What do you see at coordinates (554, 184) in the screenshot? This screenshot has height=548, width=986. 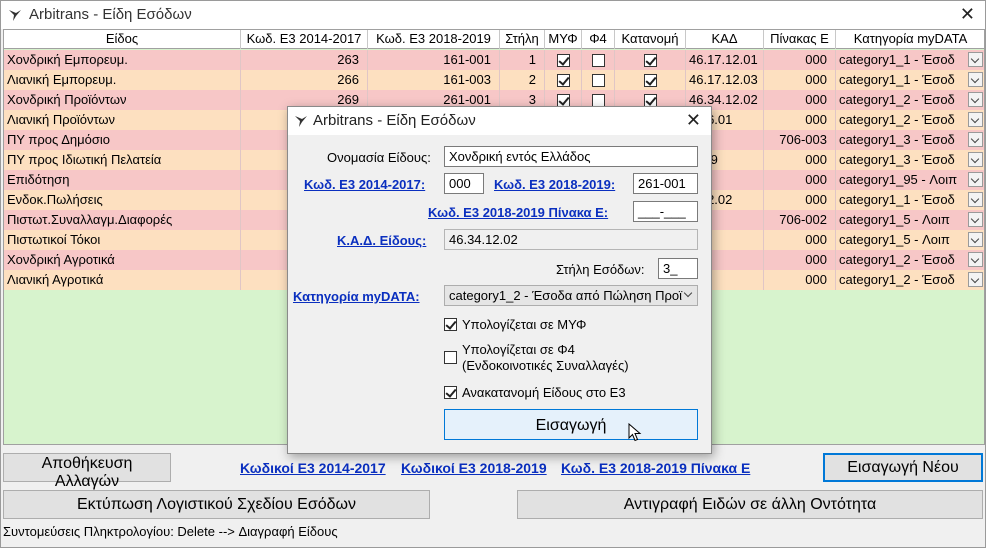 I see `e3-1819-code-link: Κωδ. Ε3 2018-2019:` at bounding box center [554, 184].